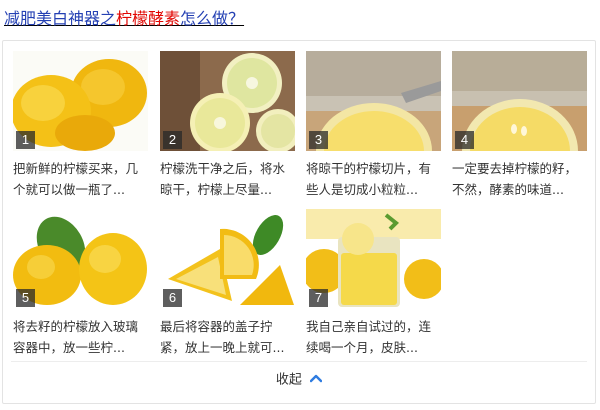 This screenshot has width=600, height=410. I want to click on step-1-image: 1, so click(80, 101).